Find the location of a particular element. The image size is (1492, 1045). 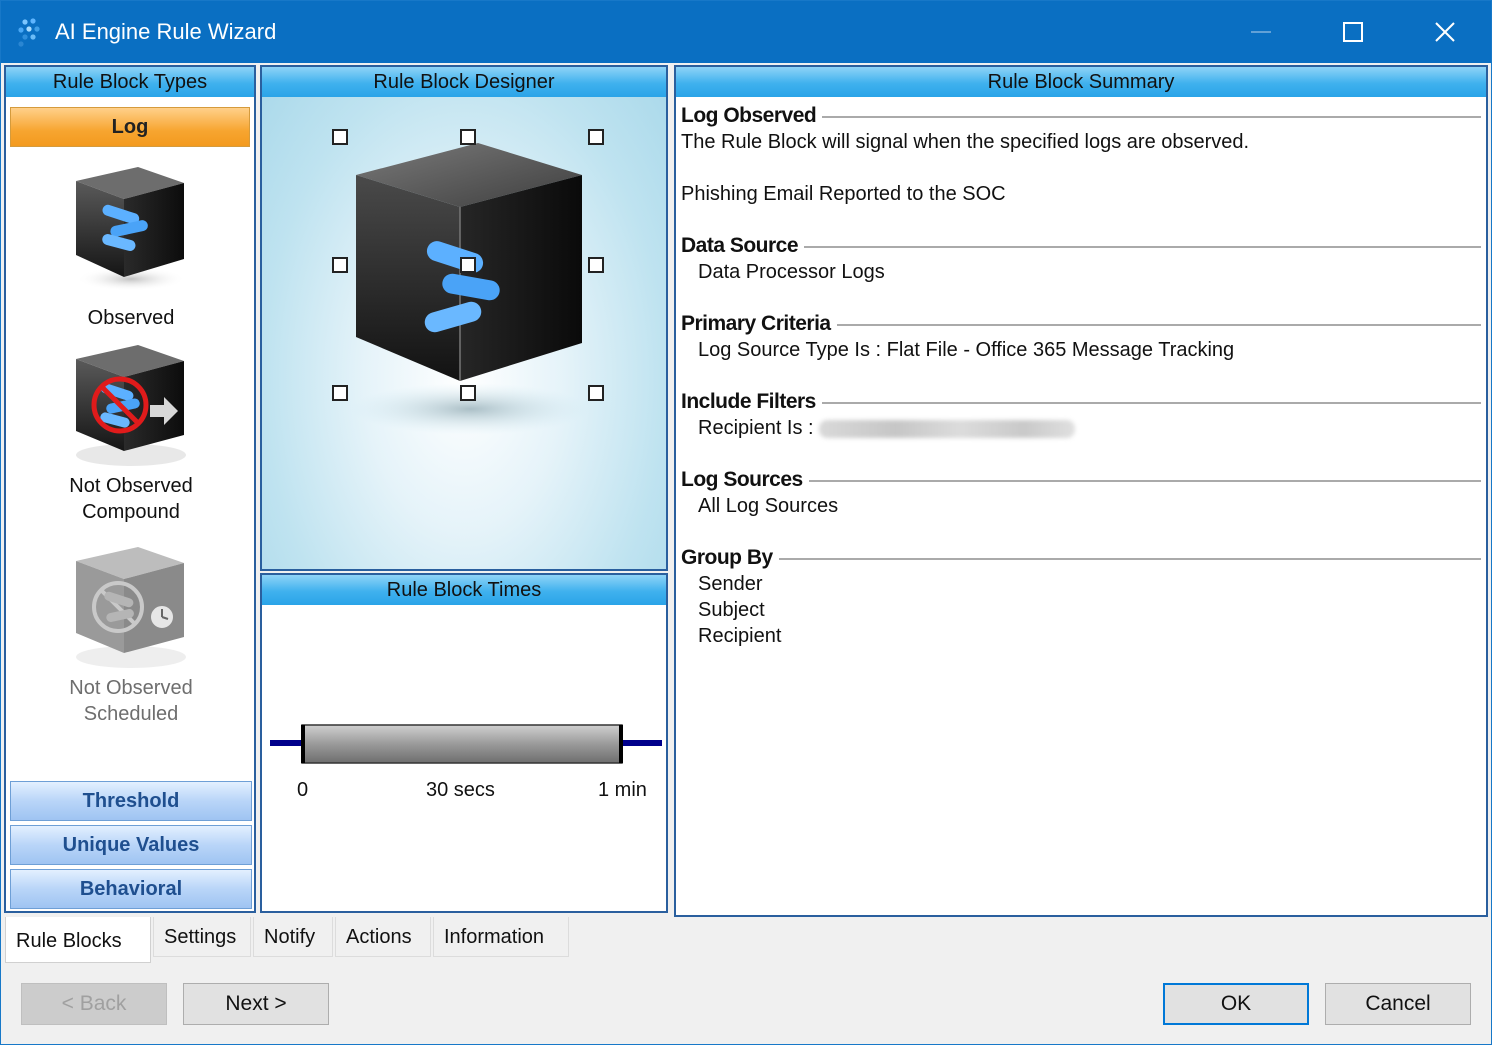

window-title: AI Engine Rule Wizard is located at coordinates (166, 31).